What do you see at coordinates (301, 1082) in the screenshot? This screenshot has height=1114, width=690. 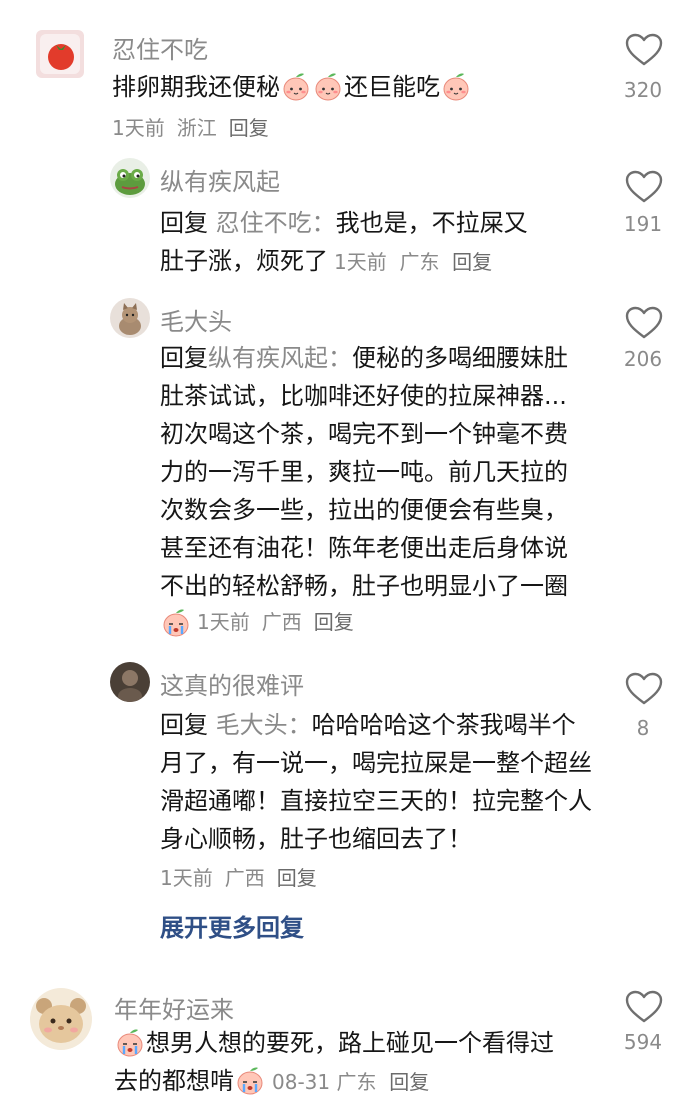 I see `comment-time: 08-31` at bounding box center [301, 1082].